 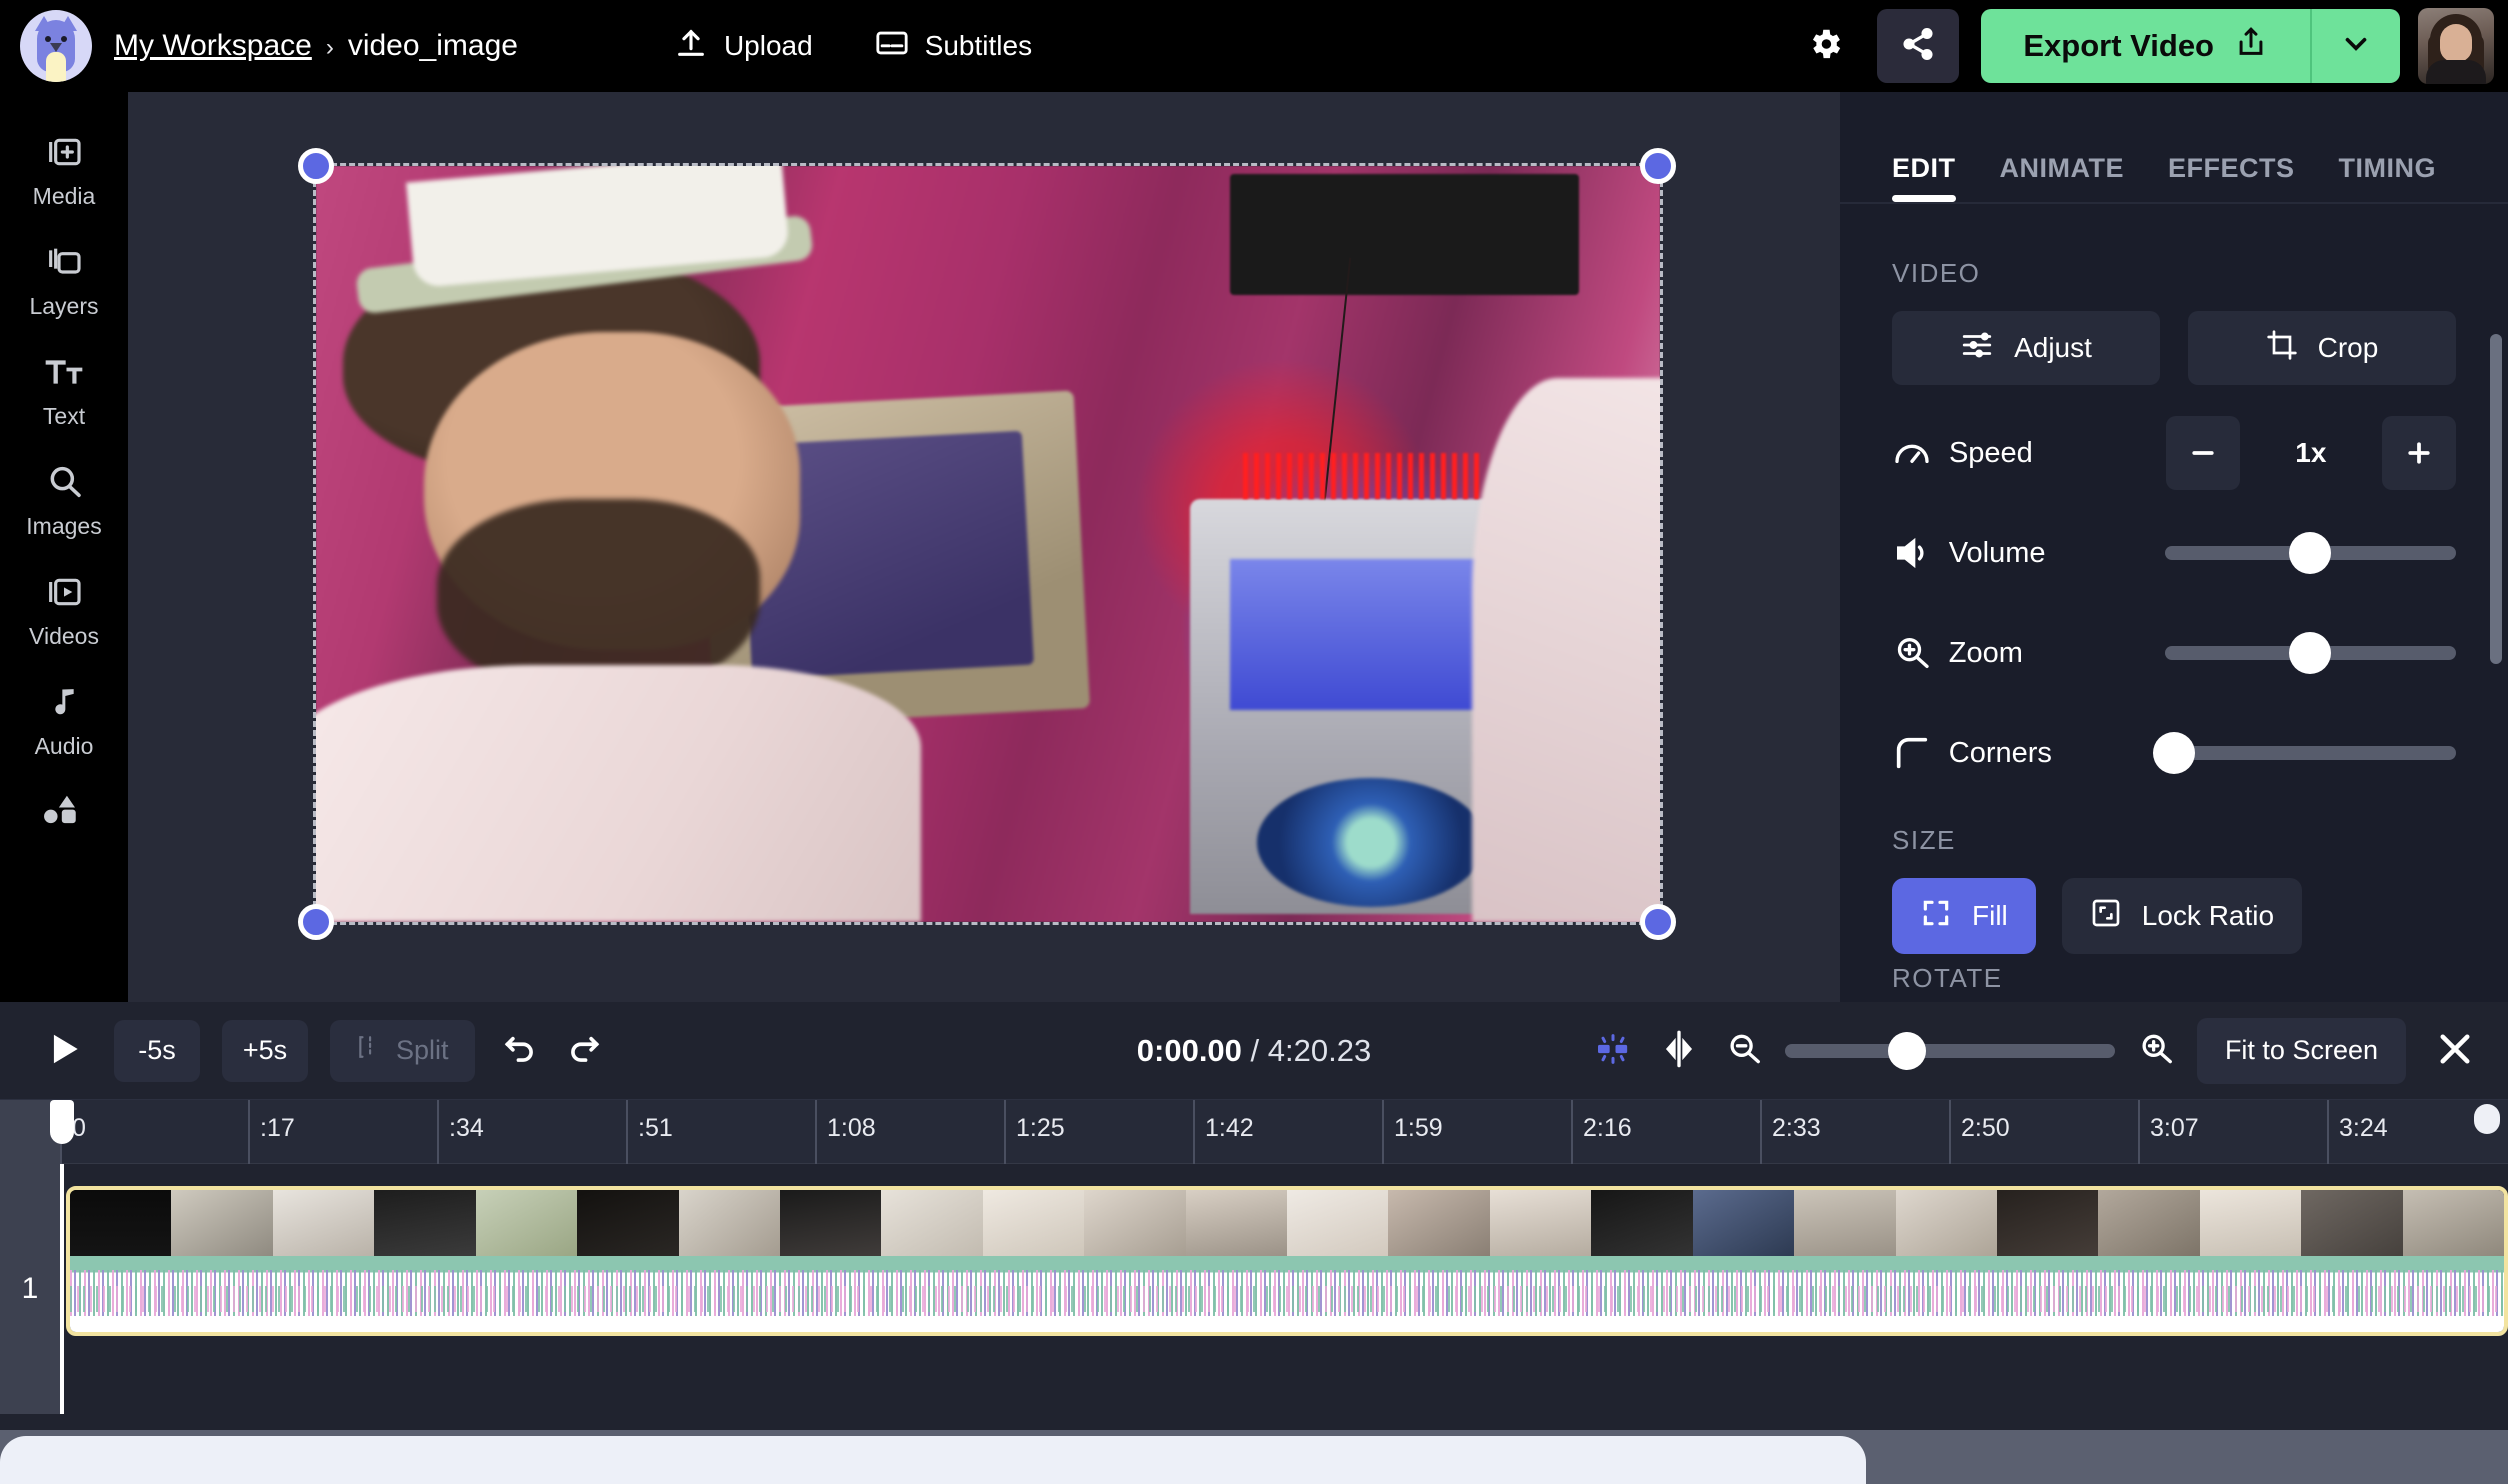 I want to click on ruler-tick: 3:07, so click(x=2168, y=1132).